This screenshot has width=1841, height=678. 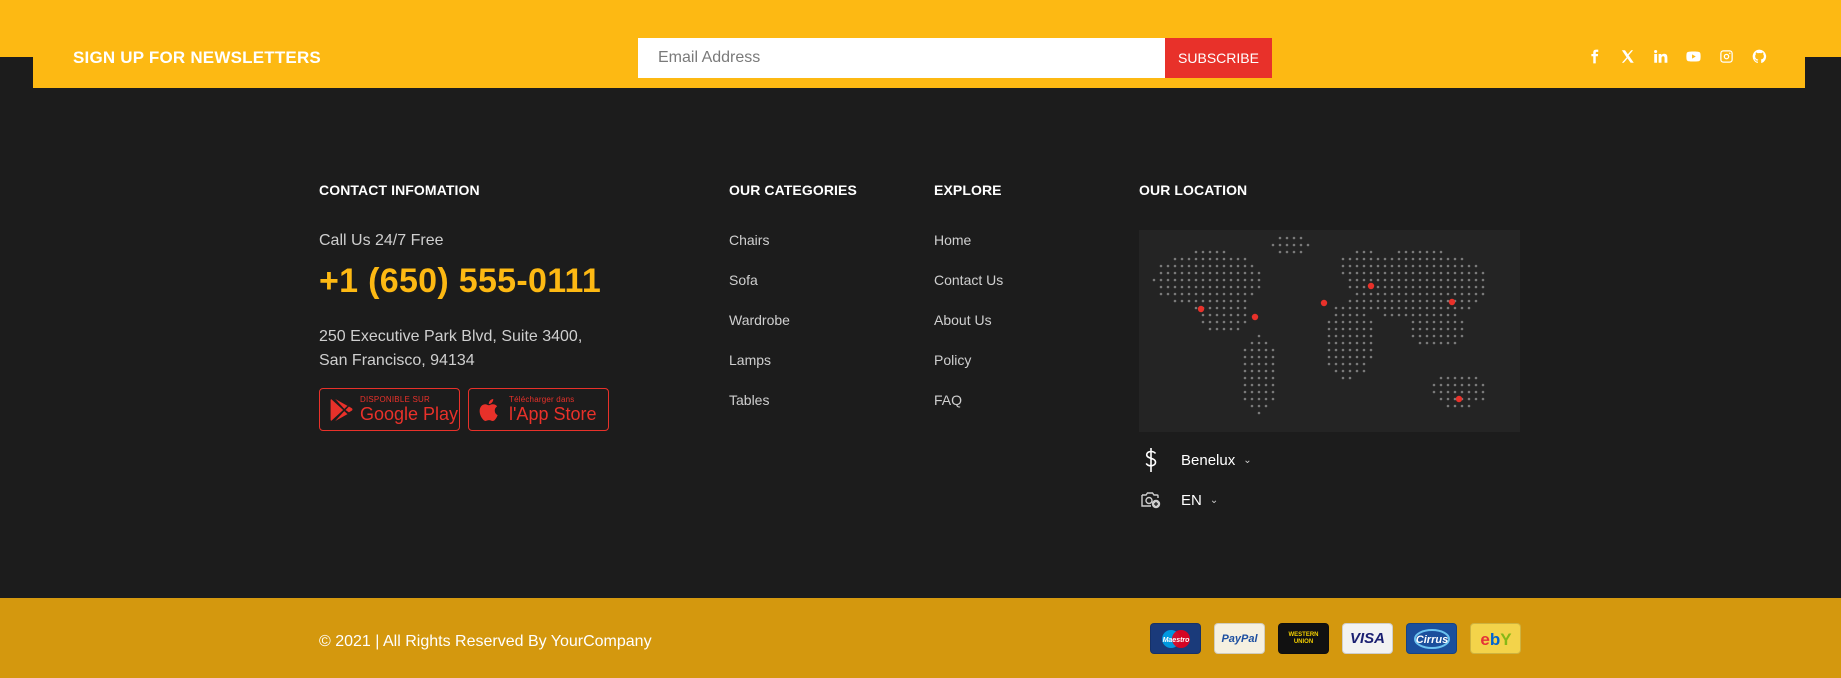 I want to click on github-icon, so click(x=1759, y=56).